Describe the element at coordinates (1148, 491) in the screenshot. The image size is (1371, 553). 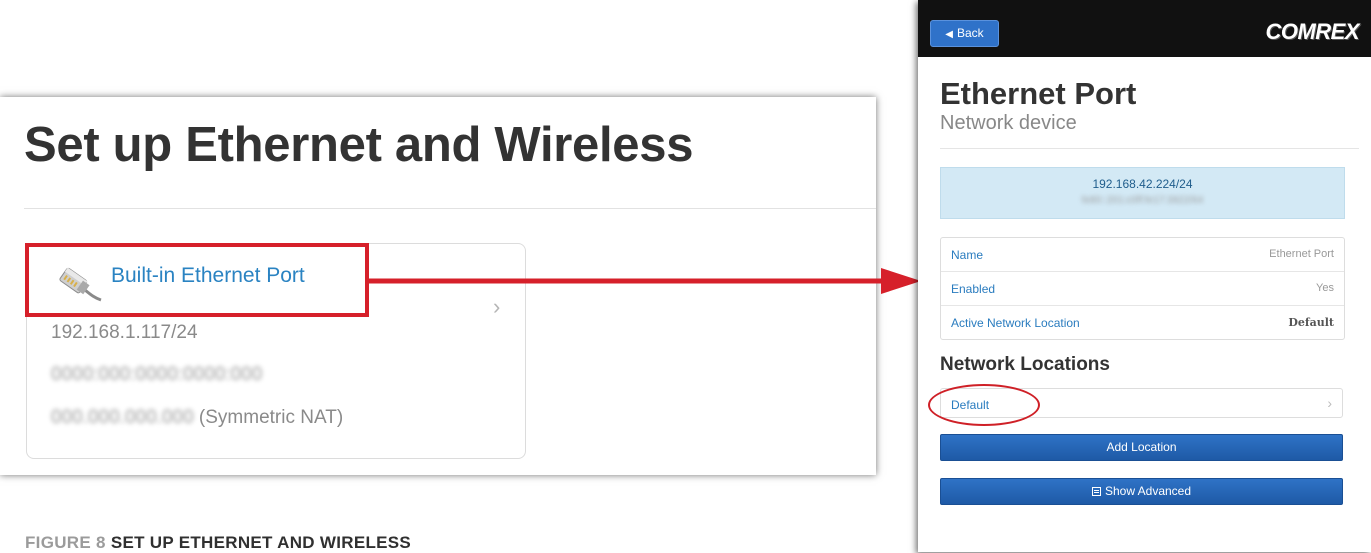
I see `show-advanced-label: Show Advanced` at that location.